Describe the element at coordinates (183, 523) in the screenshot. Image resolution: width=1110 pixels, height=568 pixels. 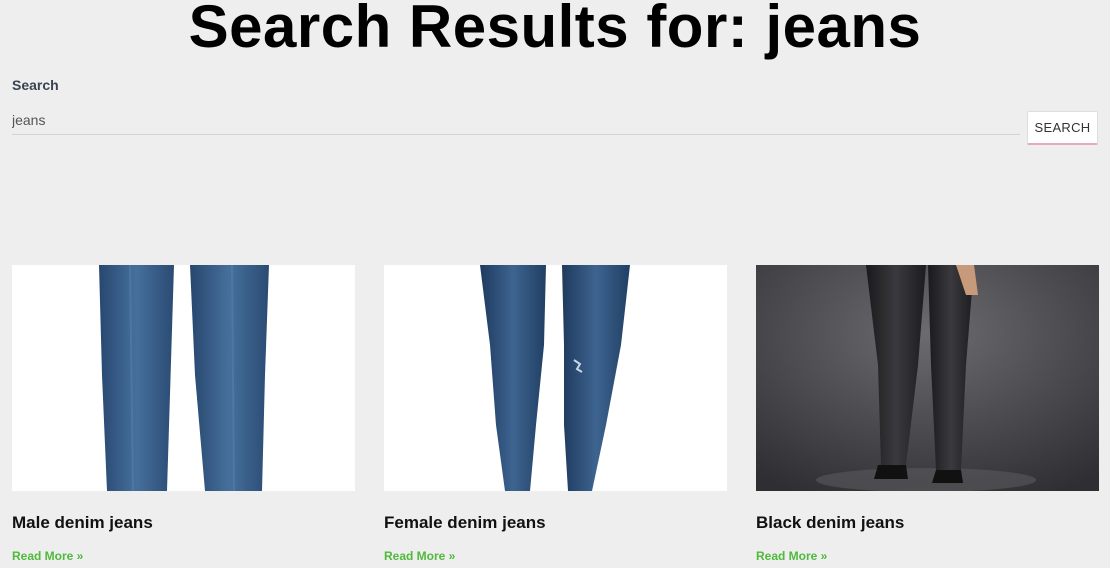
I see `result-title: Male denim jeans` at that location.